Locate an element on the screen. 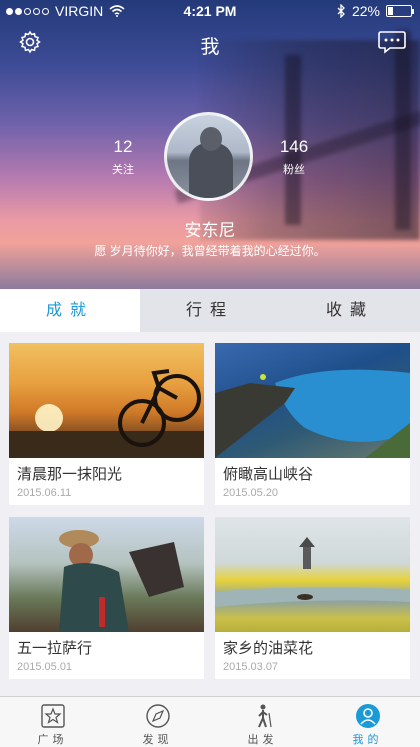 The height and width of the screenshot is (747, 420). tabbar-label: 出发 is located at coordinates (262, 740).